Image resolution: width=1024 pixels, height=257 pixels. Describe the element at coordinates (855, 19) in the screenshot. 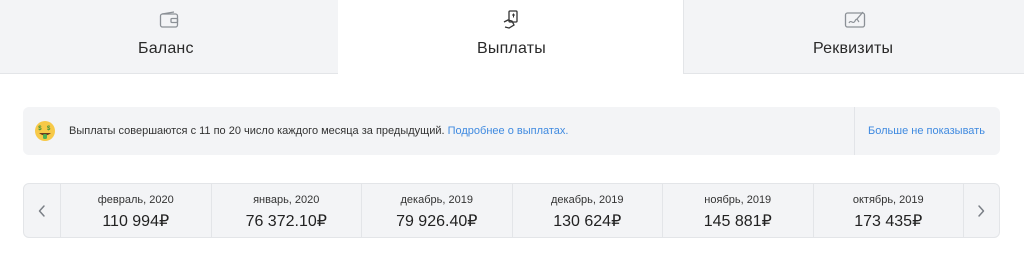

I see `signature-icon` at that location.